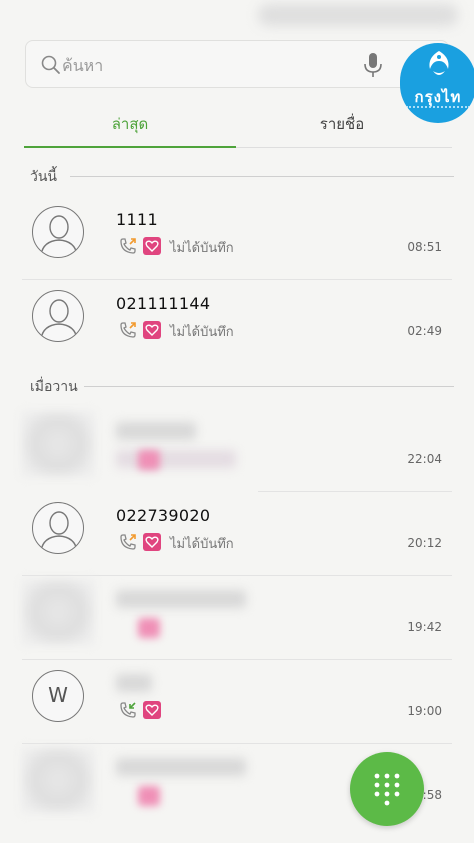 This screenshot has width=474, height=843. I want to click on call-log-item: 19:42, so click(237, 618).